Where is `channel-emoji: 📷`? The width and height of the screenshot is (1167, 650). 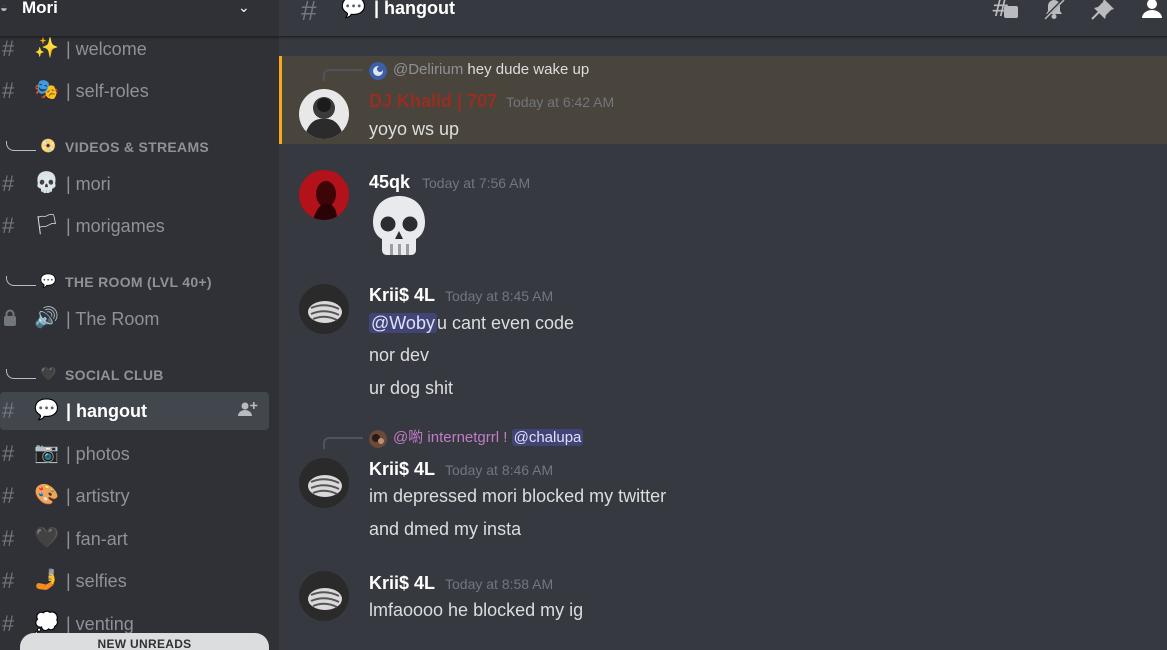 channel-emoji: 📷 is located at coordinates (46, 453).